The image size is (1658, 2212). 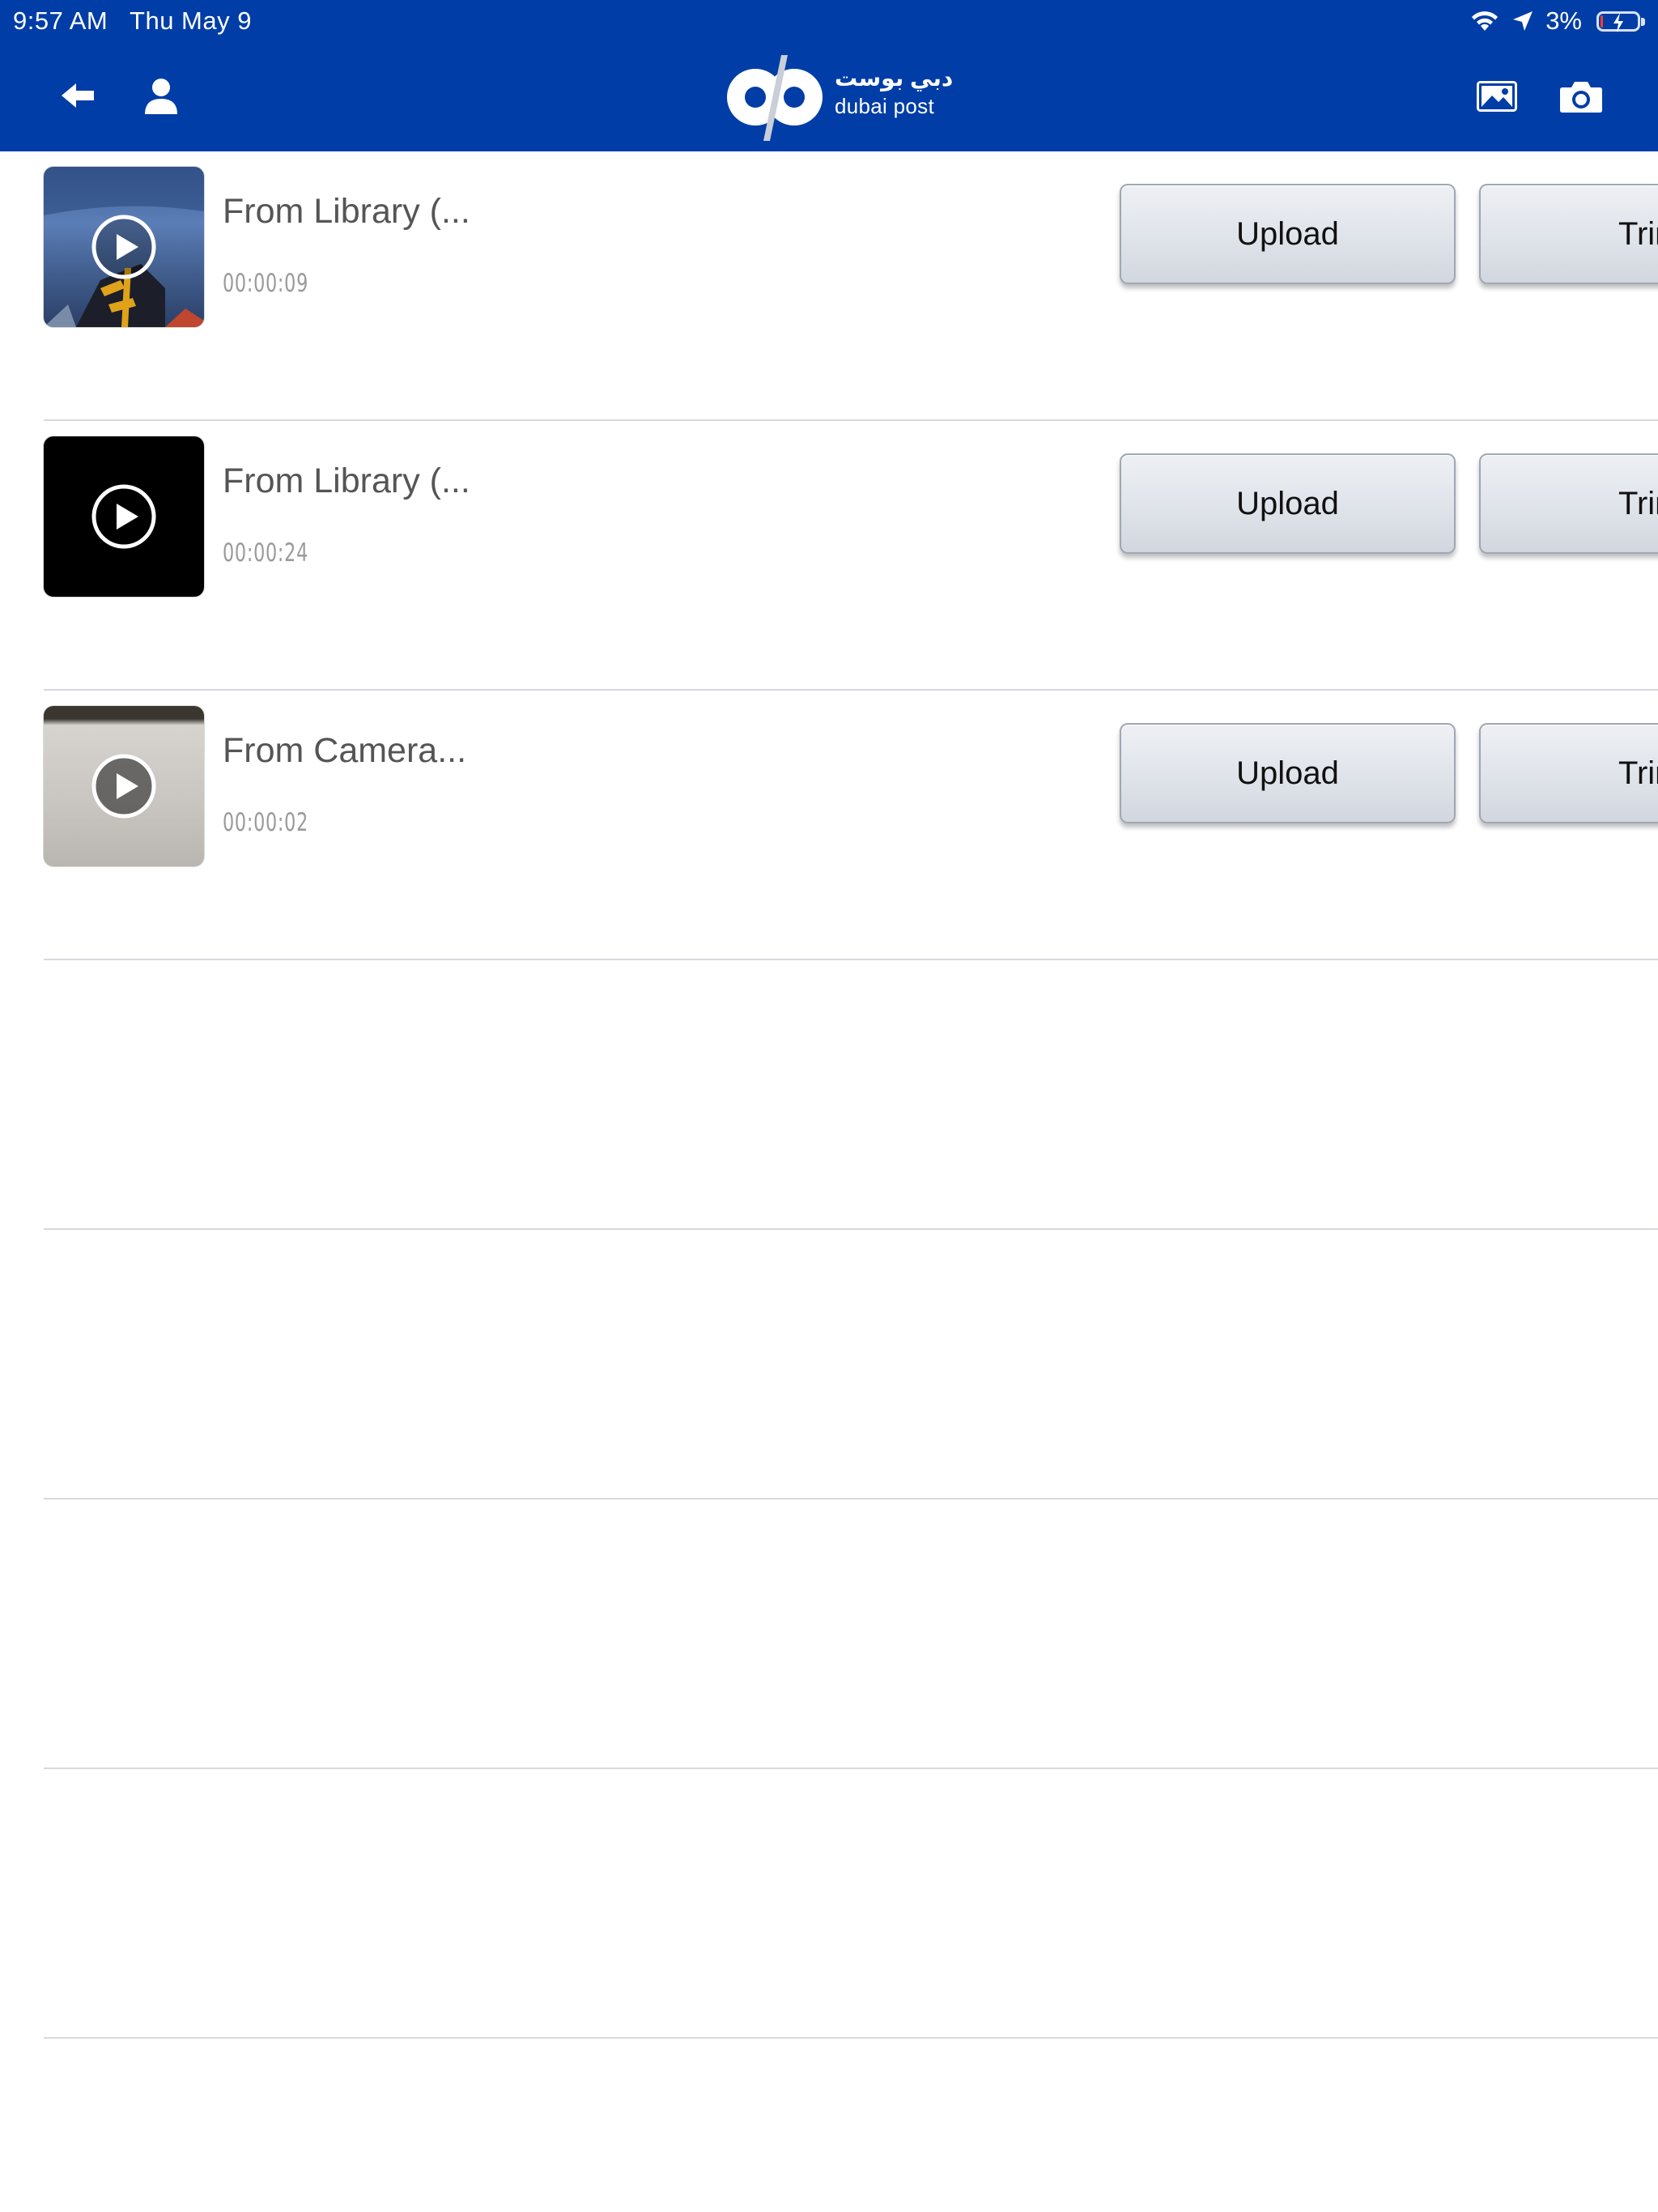 I want to click on status-time: 9:57 AM Thu May 9, so click(x=132, y=21).